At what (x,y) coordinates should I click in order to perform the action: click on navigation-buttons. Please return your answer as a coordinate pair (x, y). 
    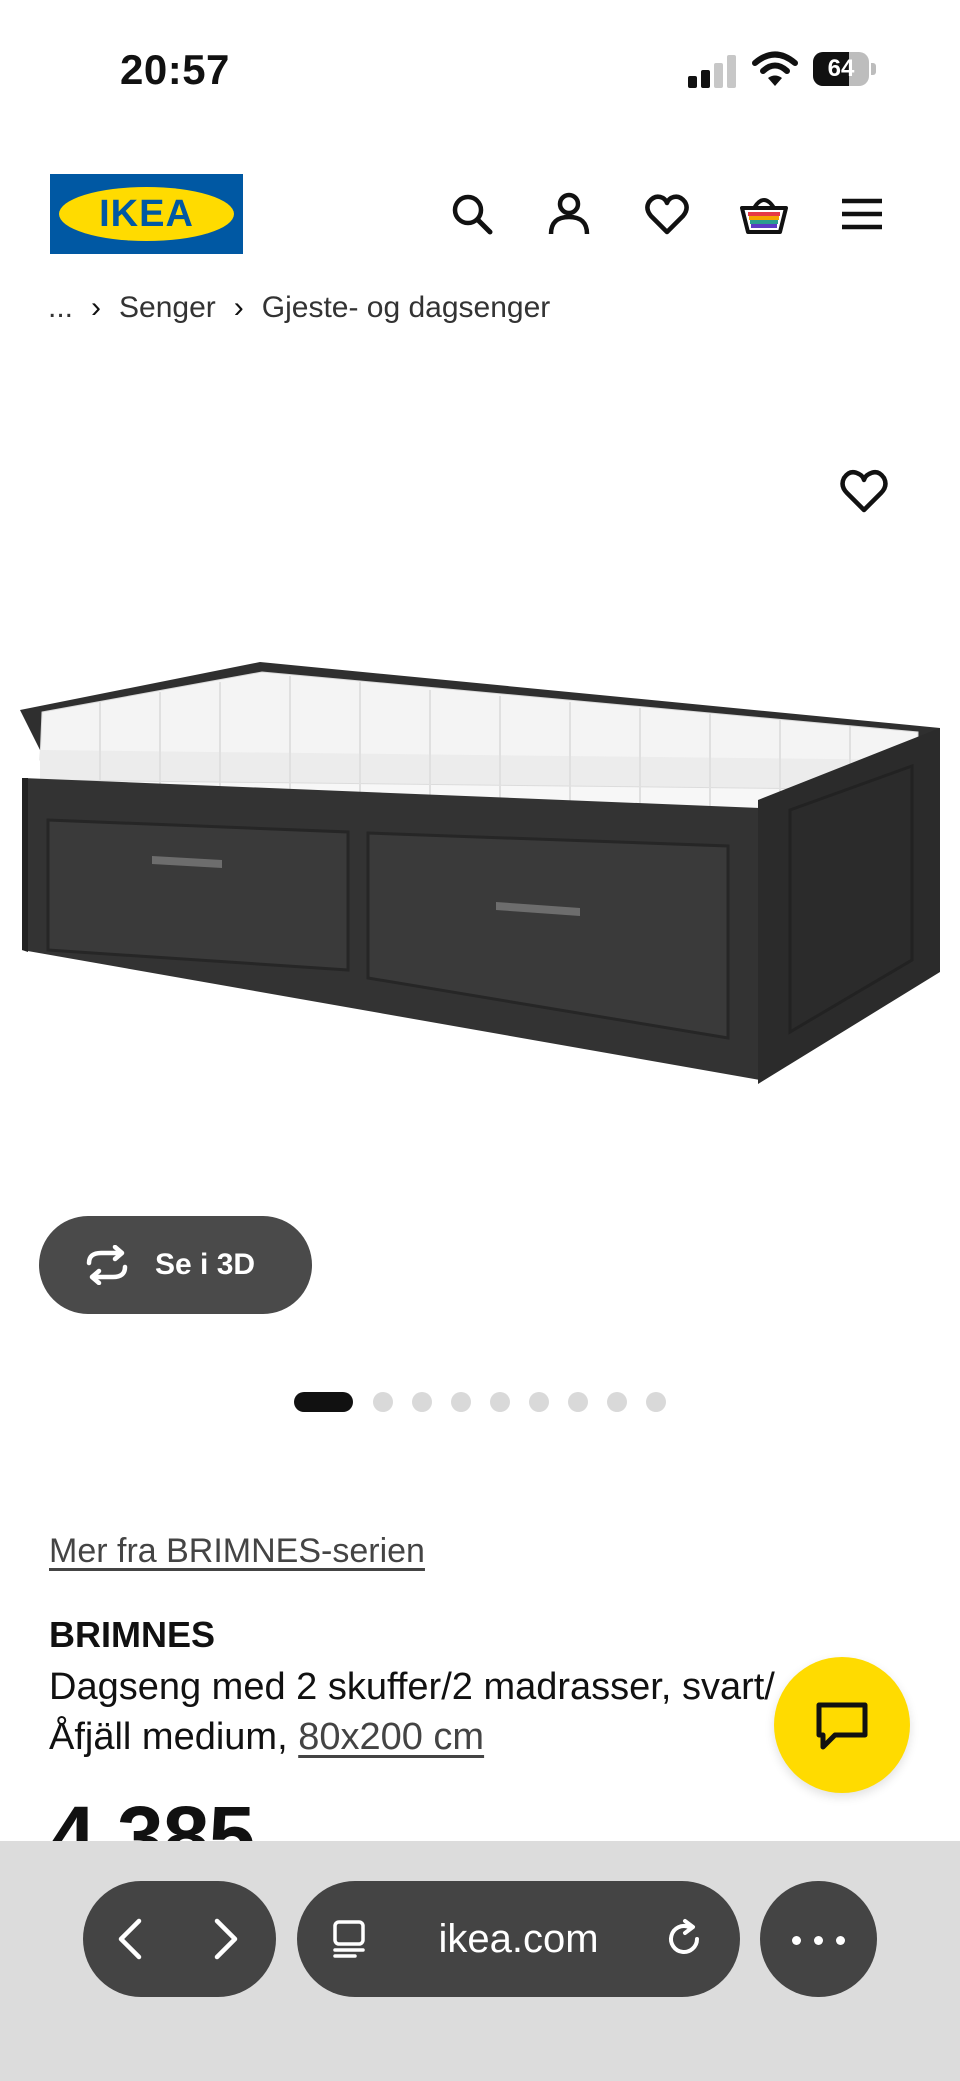
    Looking at the image, I should click on (179, 1939).